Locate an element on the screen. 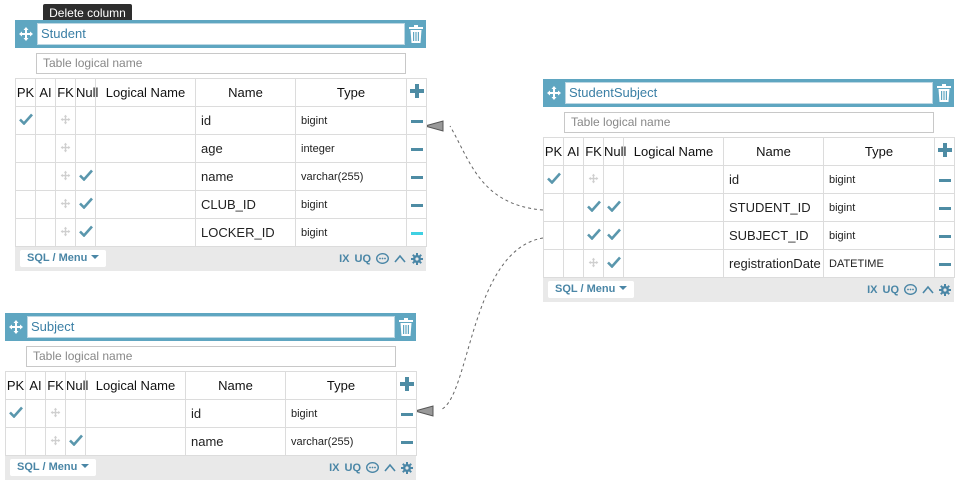  column-row: LOCKER_ID bigint is located at coordinates (221, 232).